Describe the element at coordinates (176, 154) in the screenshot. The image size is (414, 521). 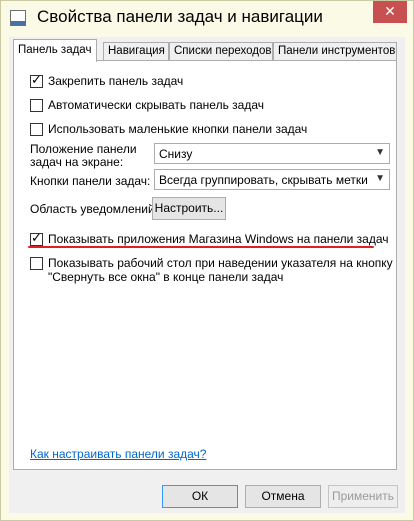
I see `position-select-value: Снизу` at that location.